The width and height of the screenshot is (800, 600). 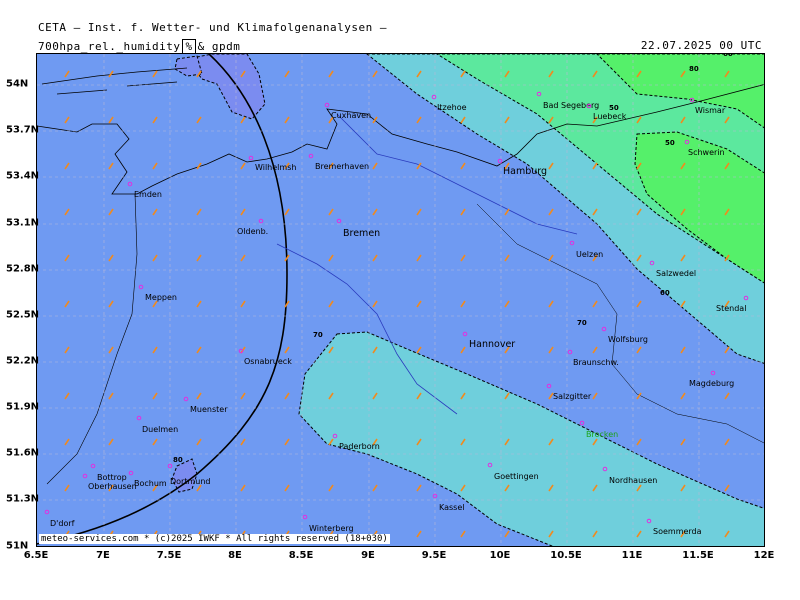 I want to click on city-label: Paderborn, so click(x=359, y=446).